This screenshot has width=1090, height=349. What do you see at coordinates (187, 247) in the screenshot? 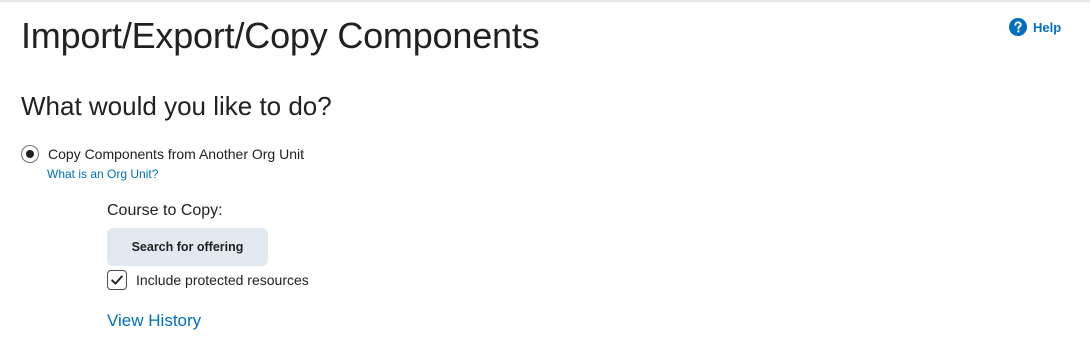
I see `search-for-offering-button: Search for offering` at bounding box center [187, 247].